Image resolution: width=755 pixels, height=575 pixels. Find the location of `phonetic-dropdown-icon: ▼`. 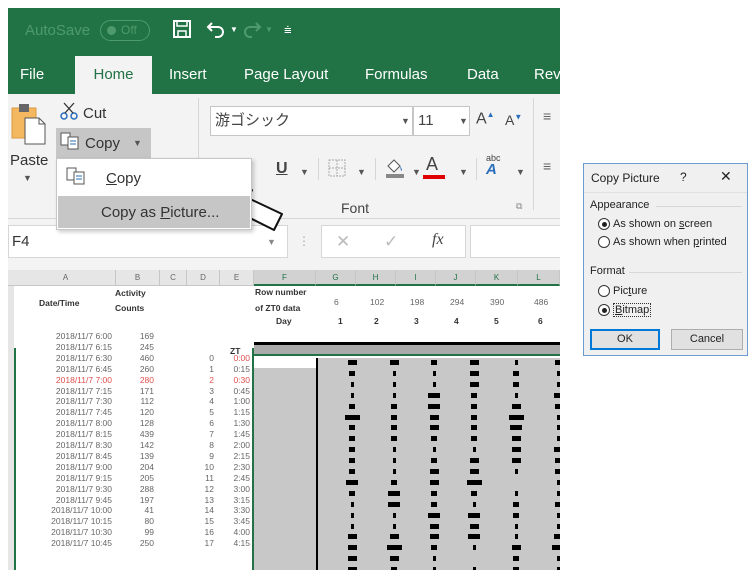

phonetic-dropdown-icon: ▼ is located at coordinates (520, 172).